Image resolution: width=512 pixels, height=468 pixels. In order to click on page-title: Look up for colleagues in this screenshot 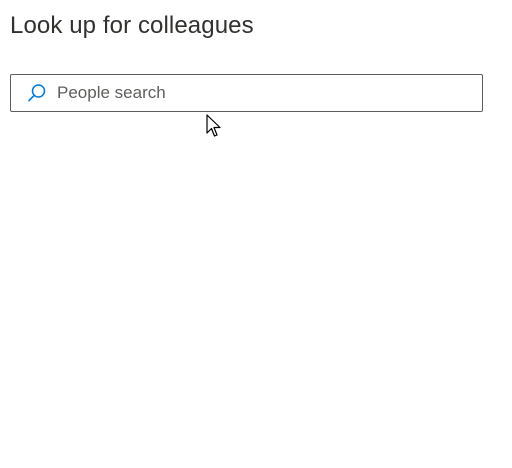, I will do `click(132, 25)`.